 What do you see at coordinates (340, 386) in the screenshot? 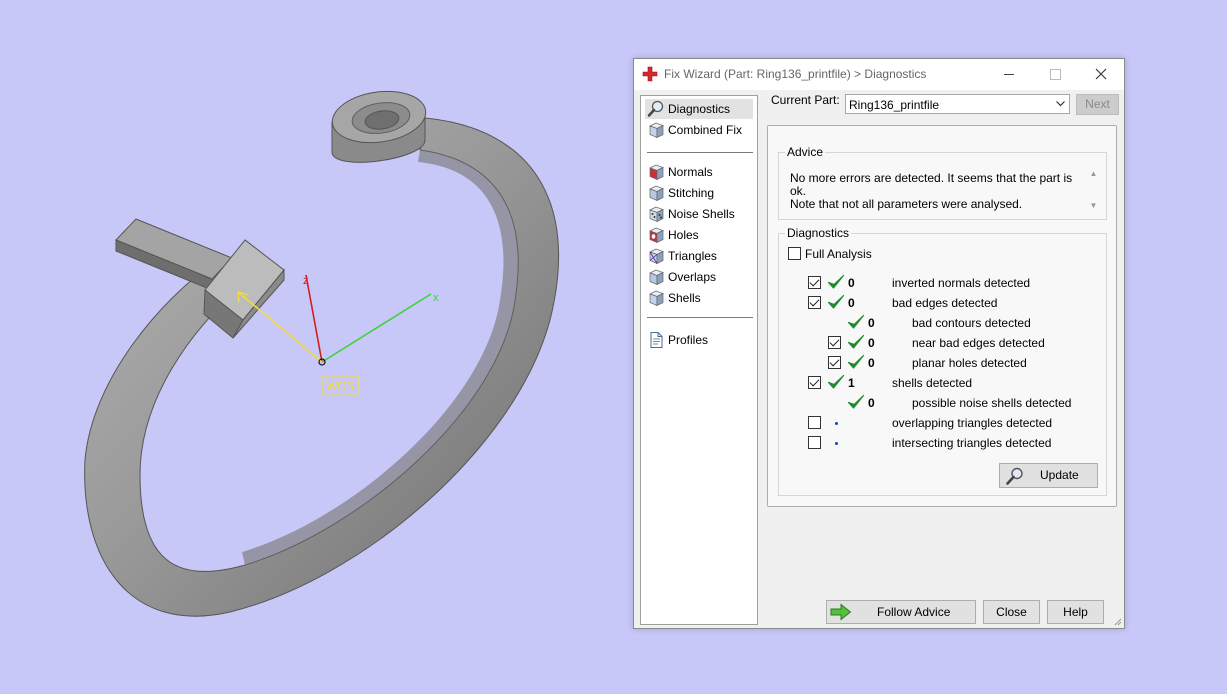
I see `wcs-label: WCS` at bounding box center [340, 386].